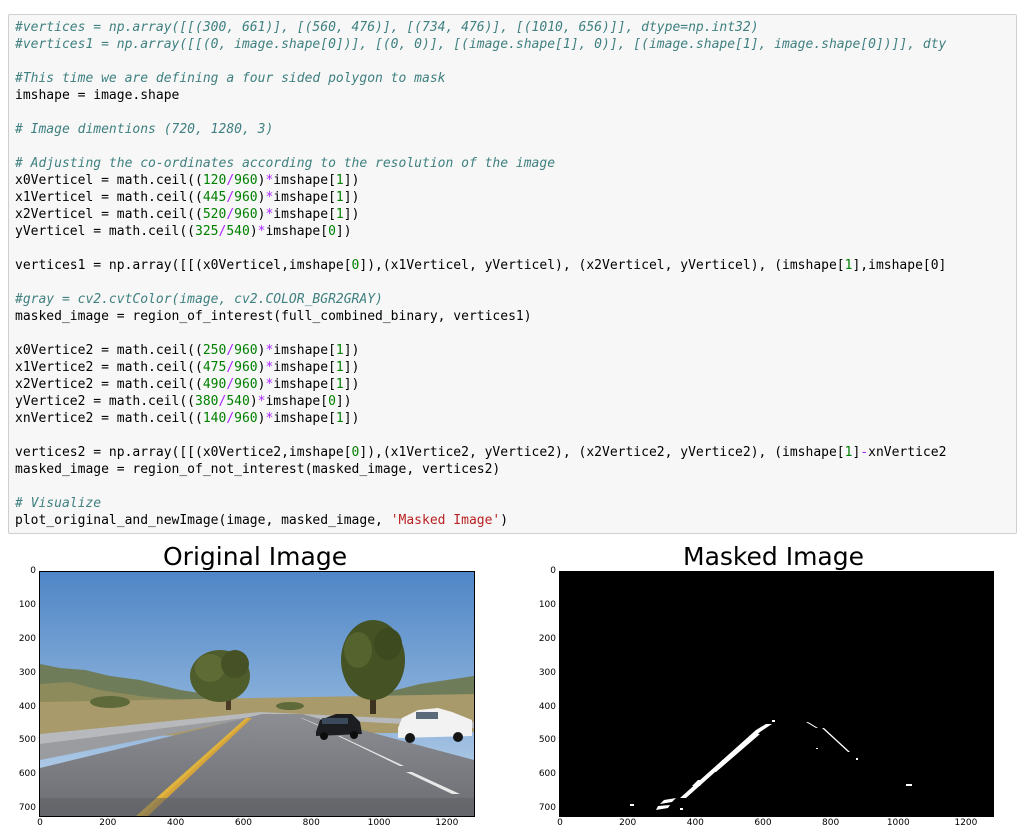  I want to click on code-line: # Image dimentions (720, 1280, 3), so click(480, 129).